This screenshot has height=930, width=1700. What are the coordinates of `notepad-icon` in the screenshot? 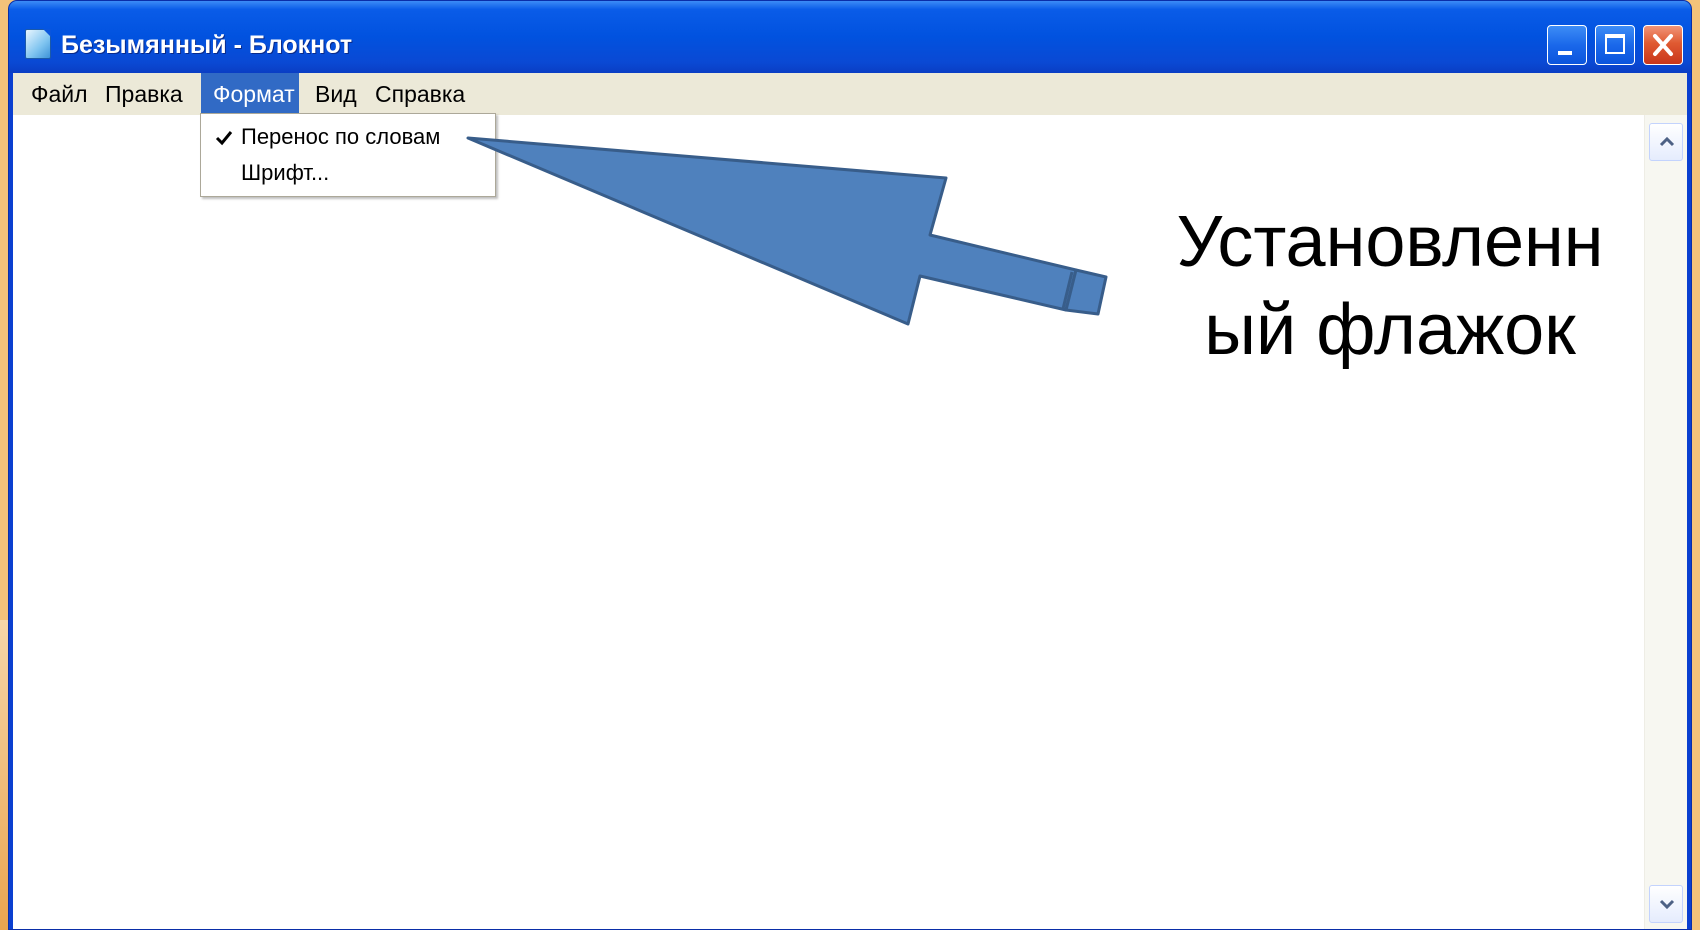 It's located at (38, 44).